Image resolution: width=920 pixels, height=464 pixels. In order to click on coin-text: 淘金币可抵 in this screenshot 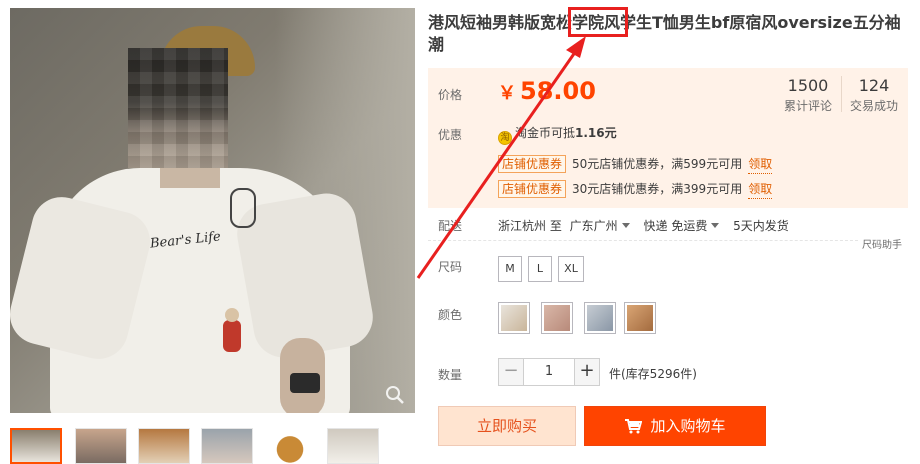, I will do `click(545, 133)`.